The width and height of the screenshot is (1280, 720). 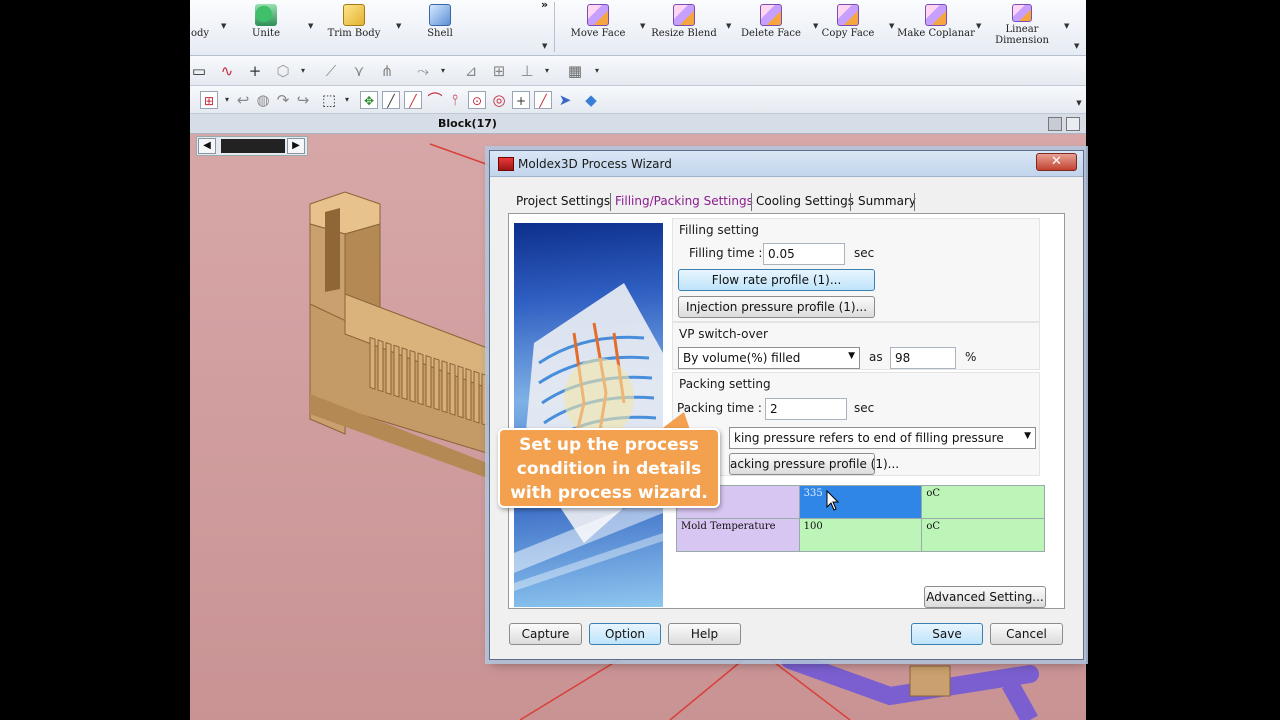 What do you see at coordinates (598, 15) in the screenshot?
I see `move-face-icon` at bounding box center [598, 15].